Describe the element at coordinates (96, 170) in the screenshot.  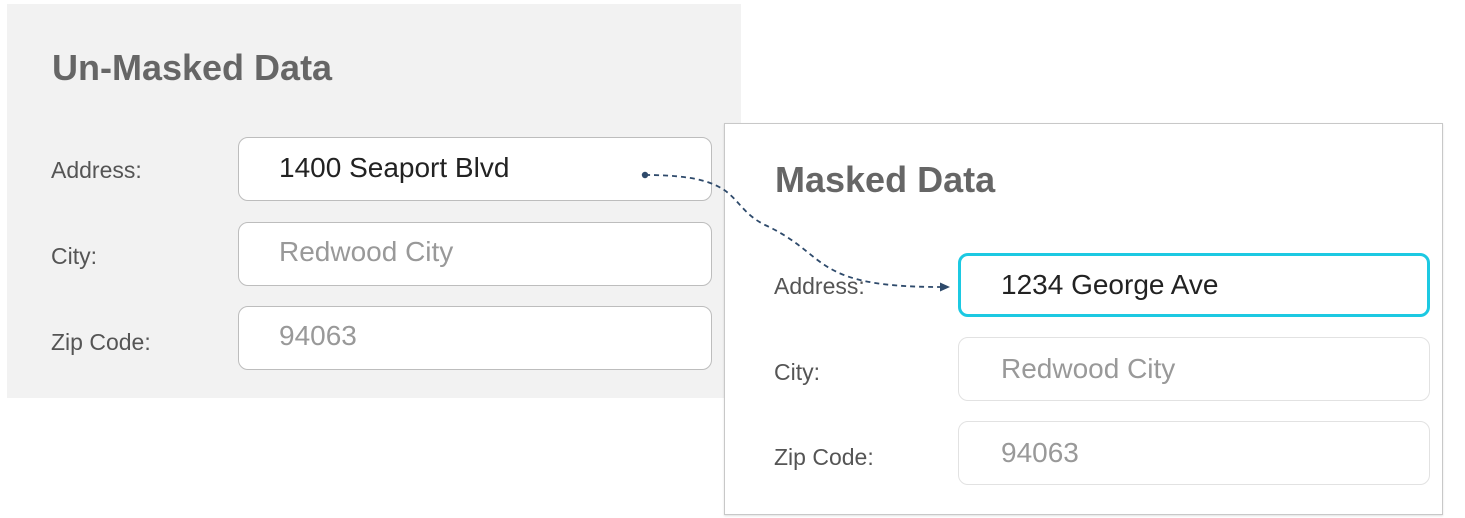
I see `unmasked-address-label: Address:` at that location.